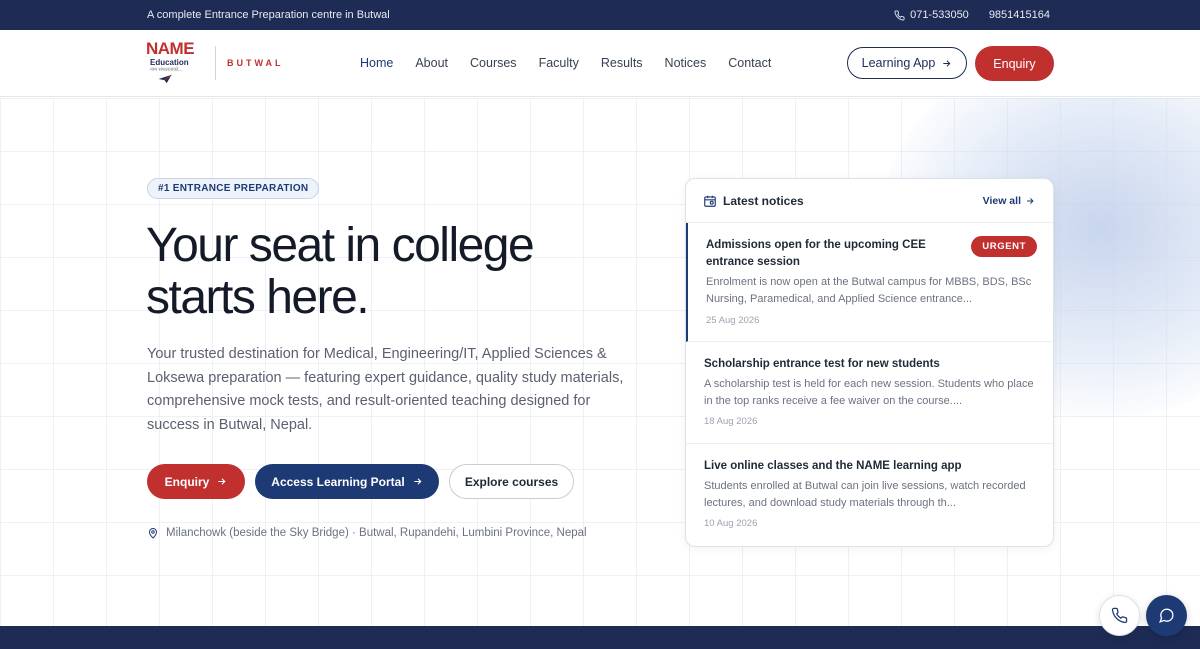 This screenshot has width=1200, height=649. What do you see at coordinates (1001, 201) in the screenshot?
I see `view-all-label: View all` at bounding box center [1001, 201].